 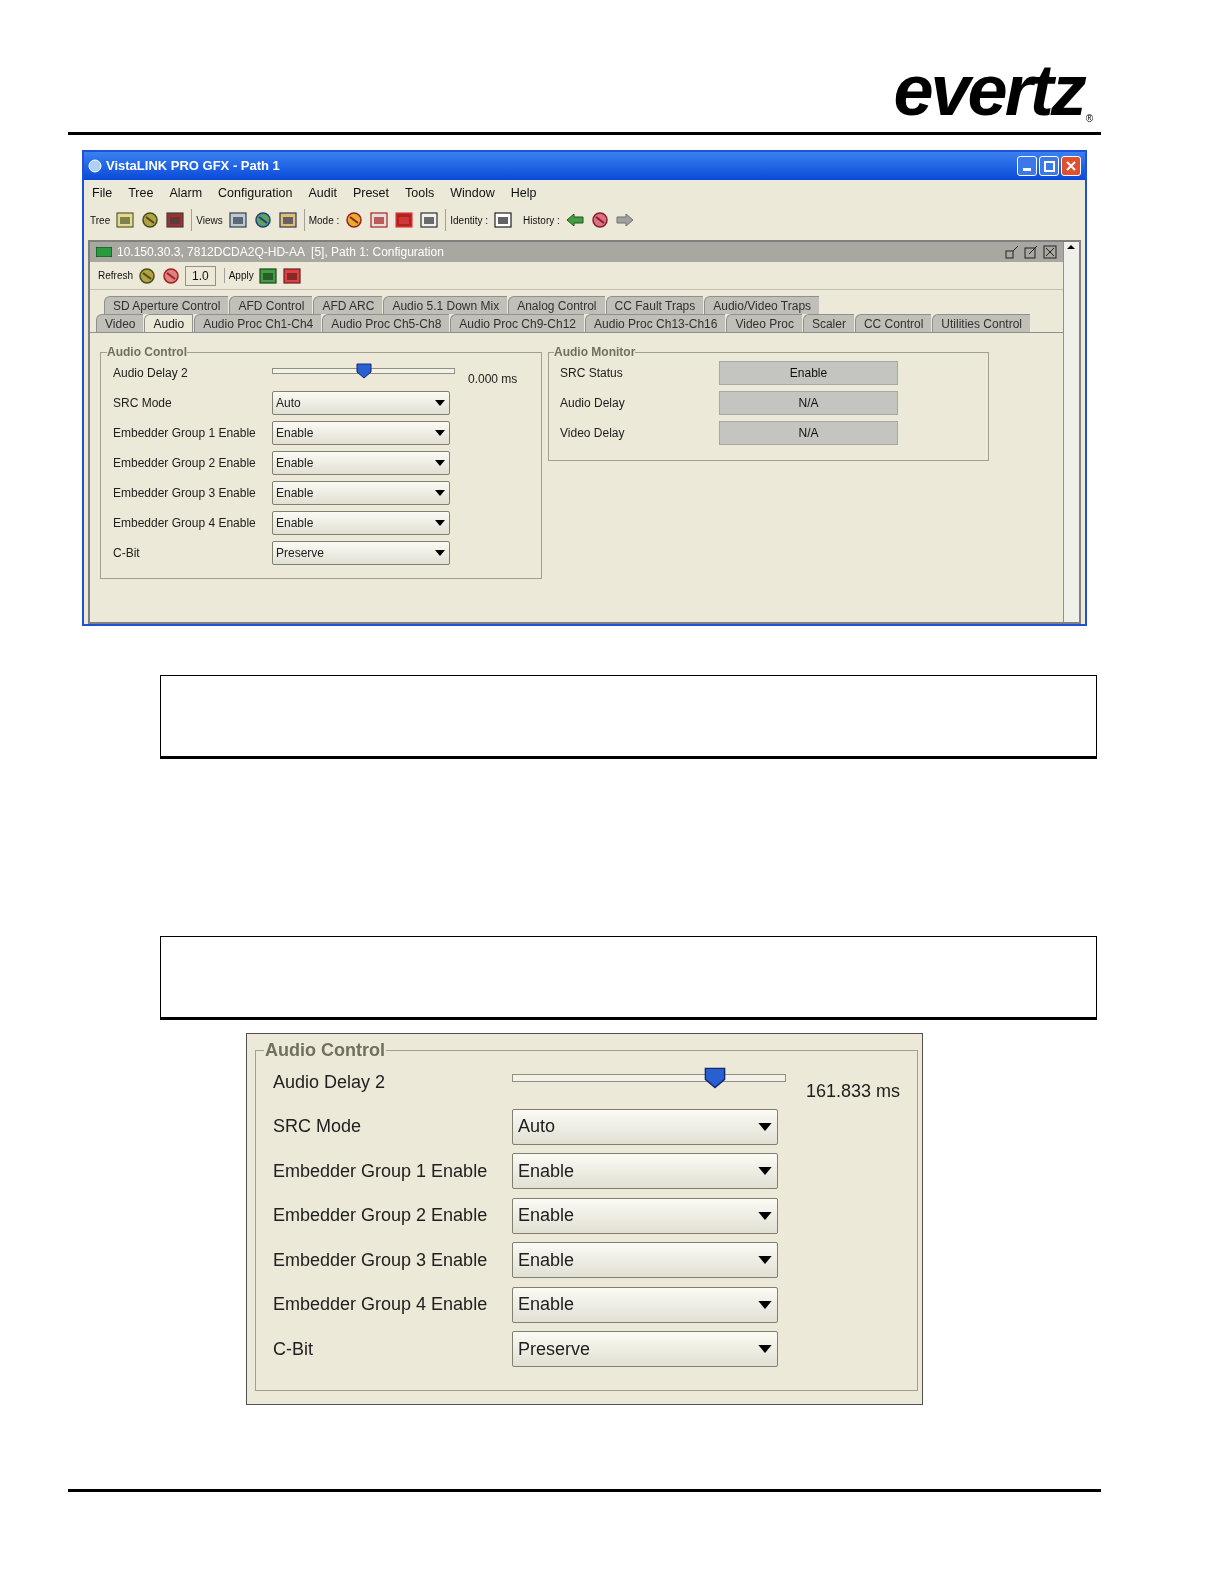 What do you see at coordinates (193, 166) in the screenshot?
I see `window-title: VistaLINK PRO GFX - Path 1` at bounding box center [193, 166].